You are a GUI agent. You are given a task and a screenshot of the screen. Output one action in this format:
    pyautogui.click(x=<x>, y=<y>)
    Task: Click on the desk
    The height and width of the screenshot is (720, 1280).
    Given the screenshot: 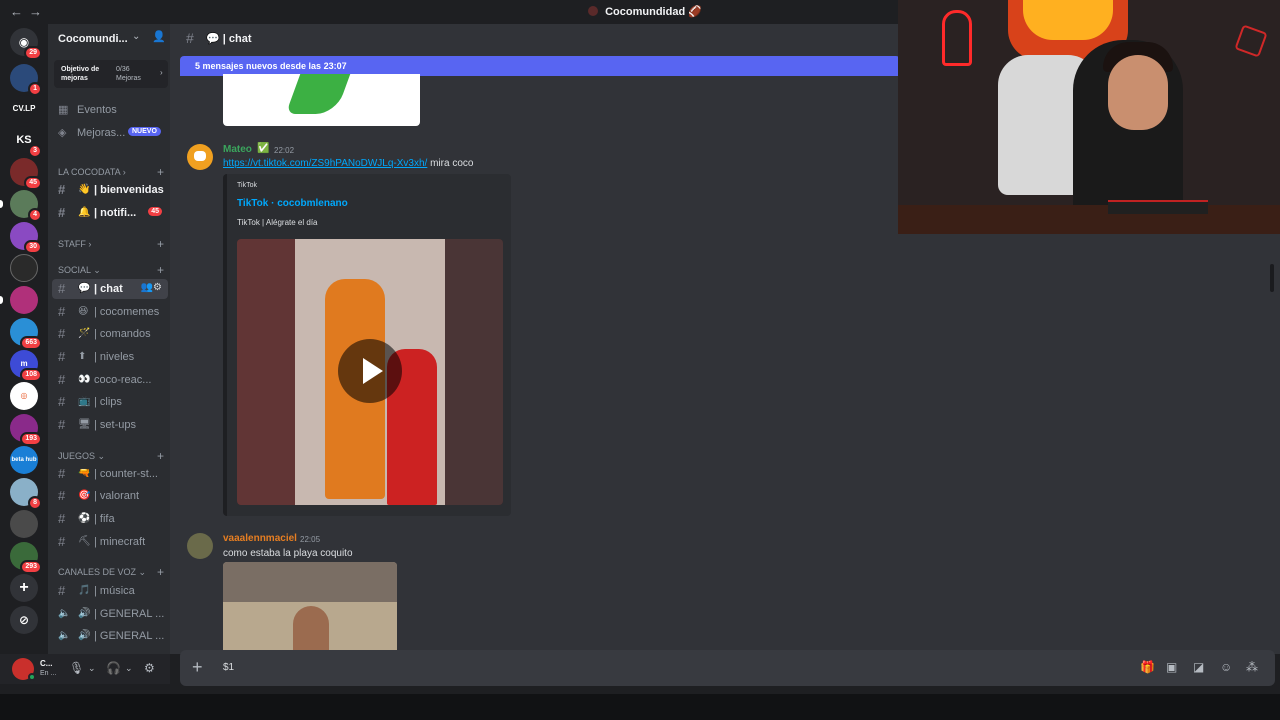 What is the action you would take?
    pyautogui.click(x=1089, y=219)
    